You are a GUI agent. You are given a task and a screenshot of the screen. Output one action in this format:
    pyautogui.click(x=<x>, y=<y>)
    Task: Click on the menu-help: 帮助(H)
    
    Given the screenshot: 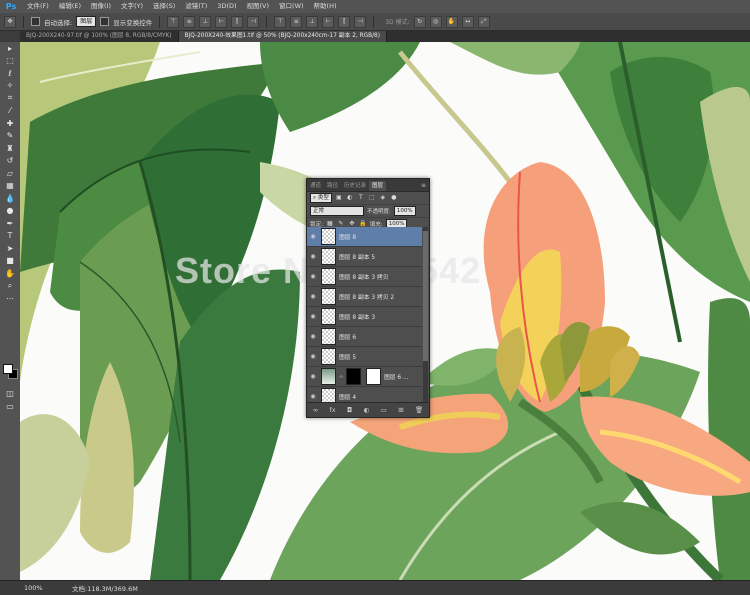 What is the action you would take?
    pyautogui.click(x=325, y=6)
    